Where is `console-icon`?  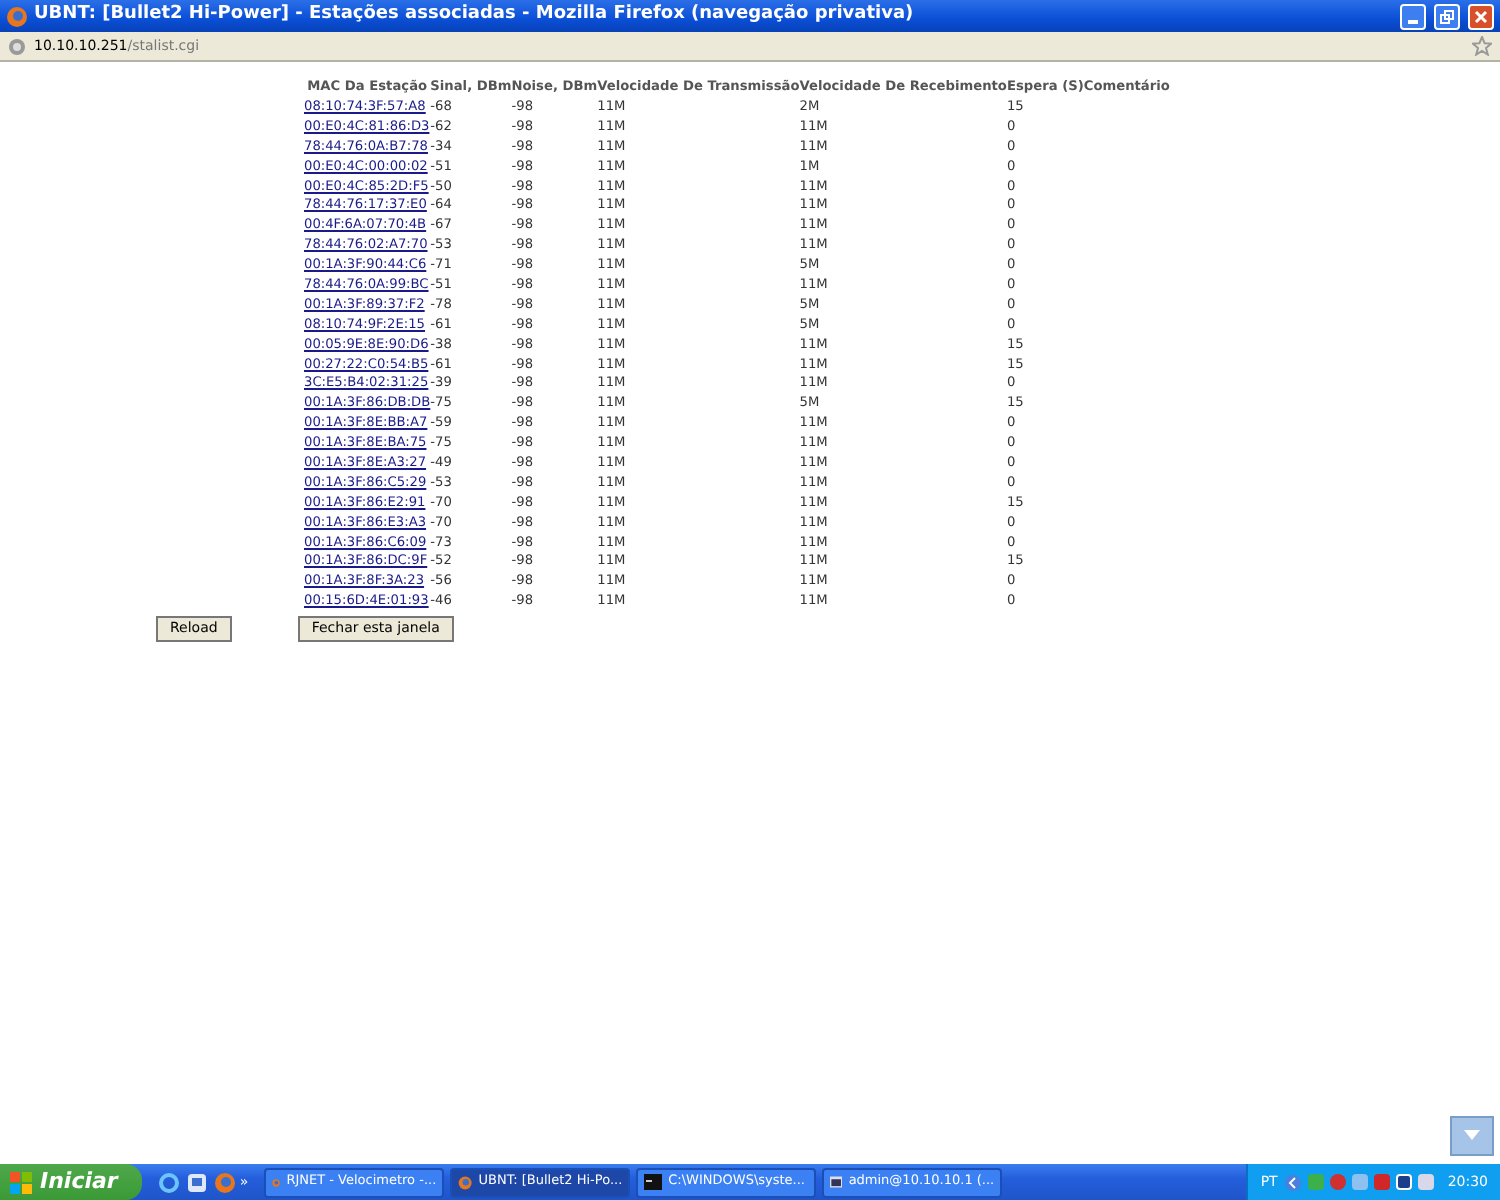
console-icon is located at coordinates (653, 1182).